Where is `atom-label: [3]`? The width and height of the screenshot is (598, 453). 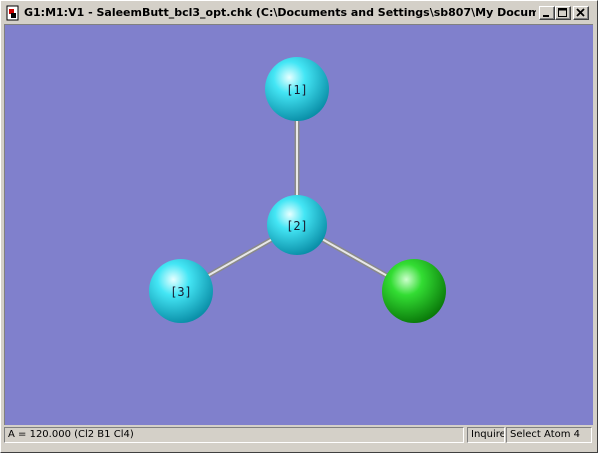
atom-label: [3] is located at coordinates (181, 292).